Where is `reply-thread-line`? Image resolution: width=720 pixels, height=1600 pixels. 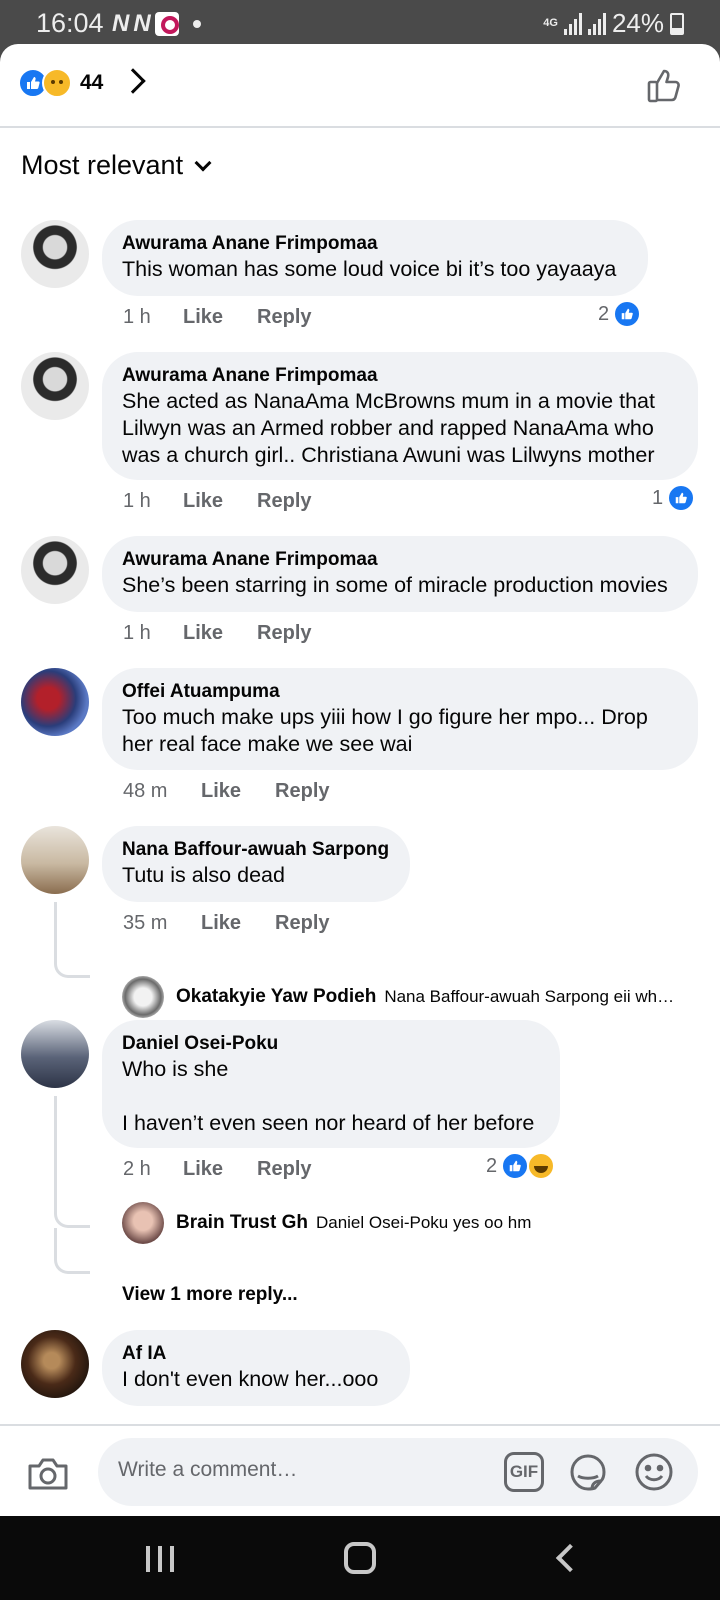 reply-thread-line is located at coordinates (72, 1251).